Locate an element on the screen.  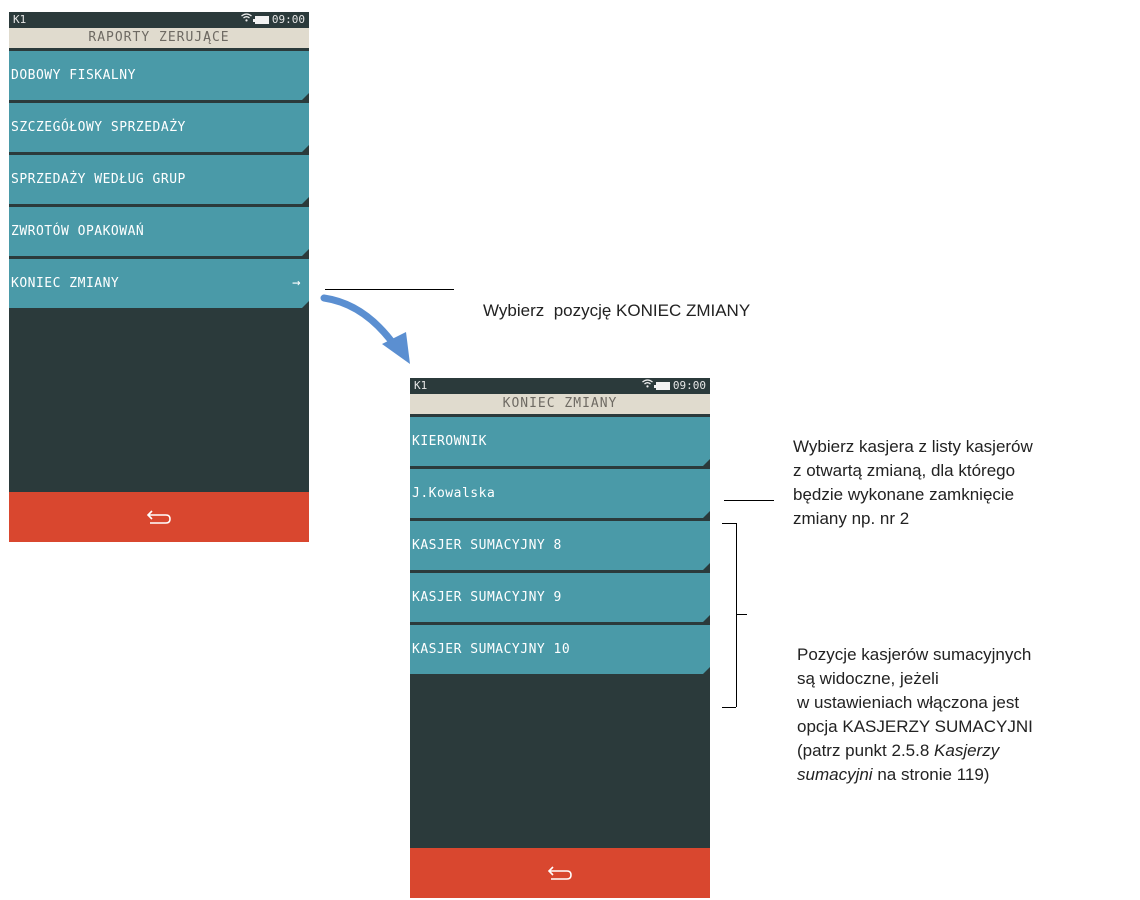
annotation-line: zmiany np. nr 2 is located at coordinates (851, 518).